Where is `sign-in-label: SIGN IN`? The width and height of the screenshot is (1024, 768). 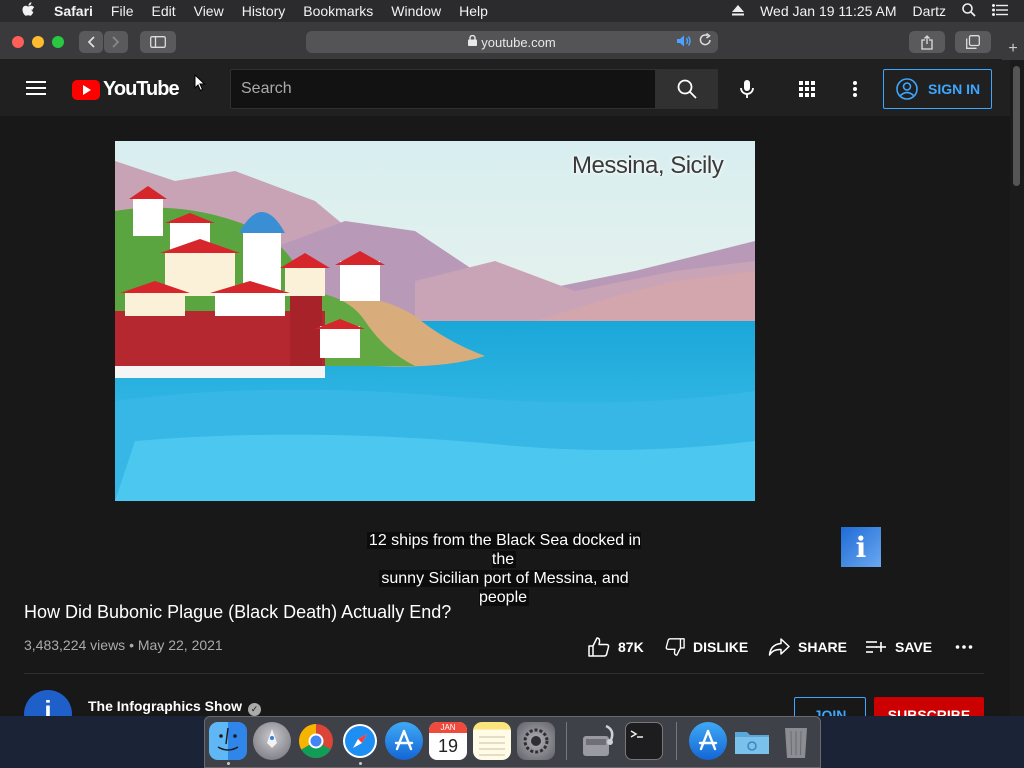 sign-in-label: SIGN IN is located at coordinates (954, 89).